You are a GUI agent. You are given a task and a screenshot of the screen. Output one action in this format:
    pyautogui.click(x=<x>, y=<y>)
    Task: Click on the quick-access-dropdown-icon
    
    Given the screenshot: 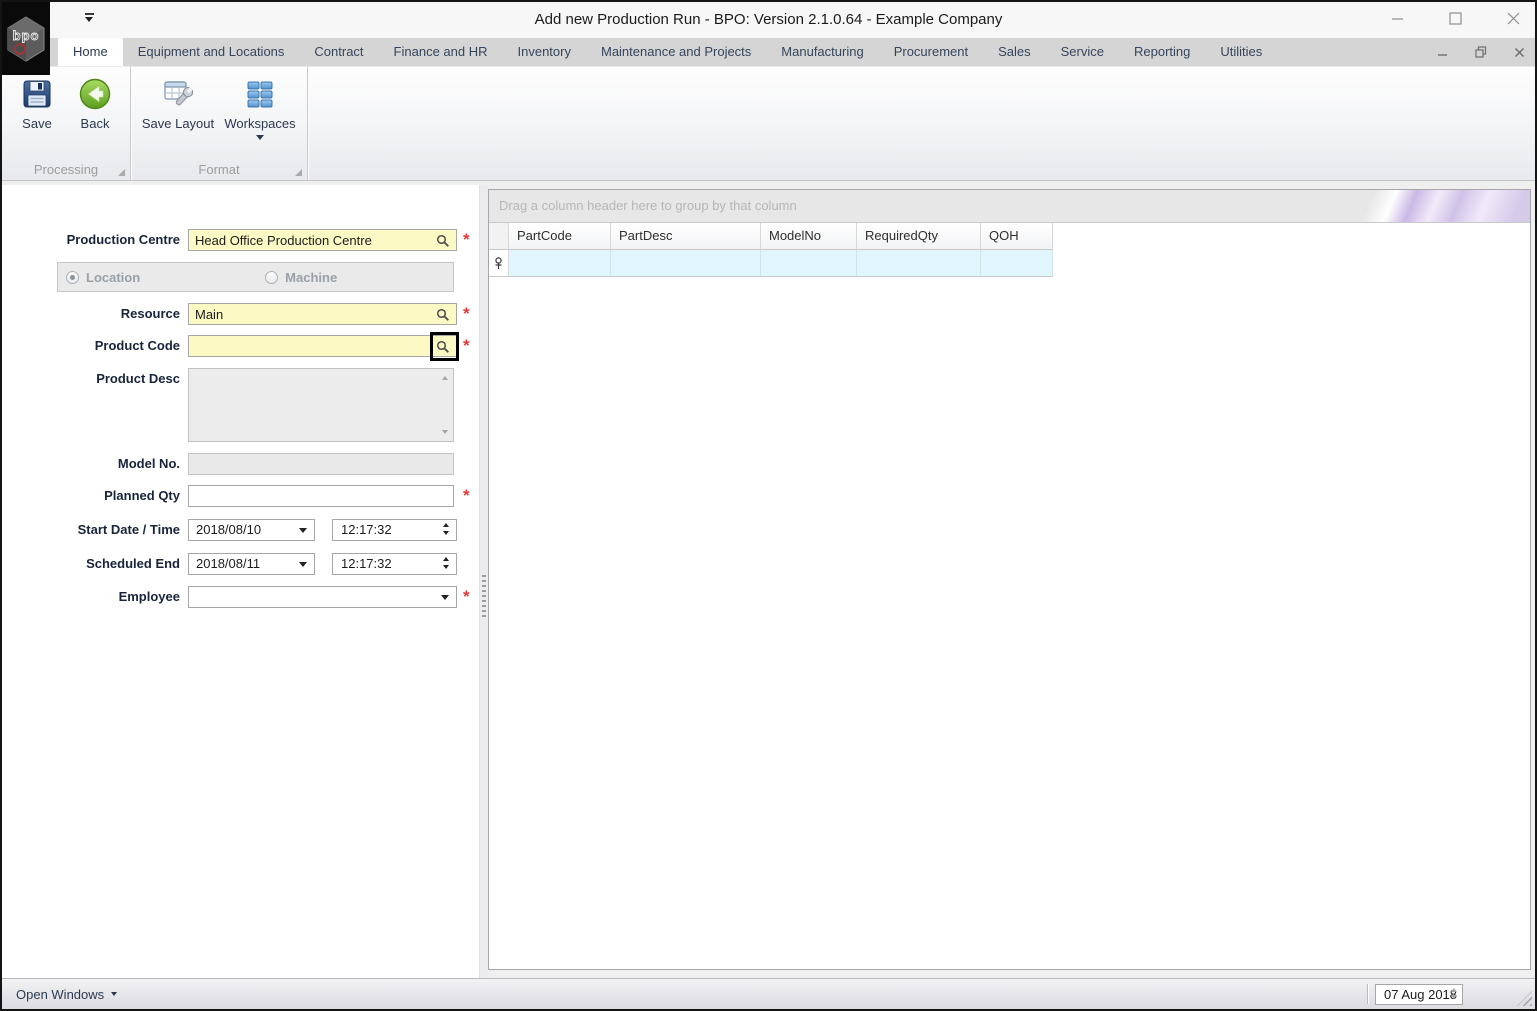 What is the action you would take?
    pyautogui.click(x=89, y=19)
    